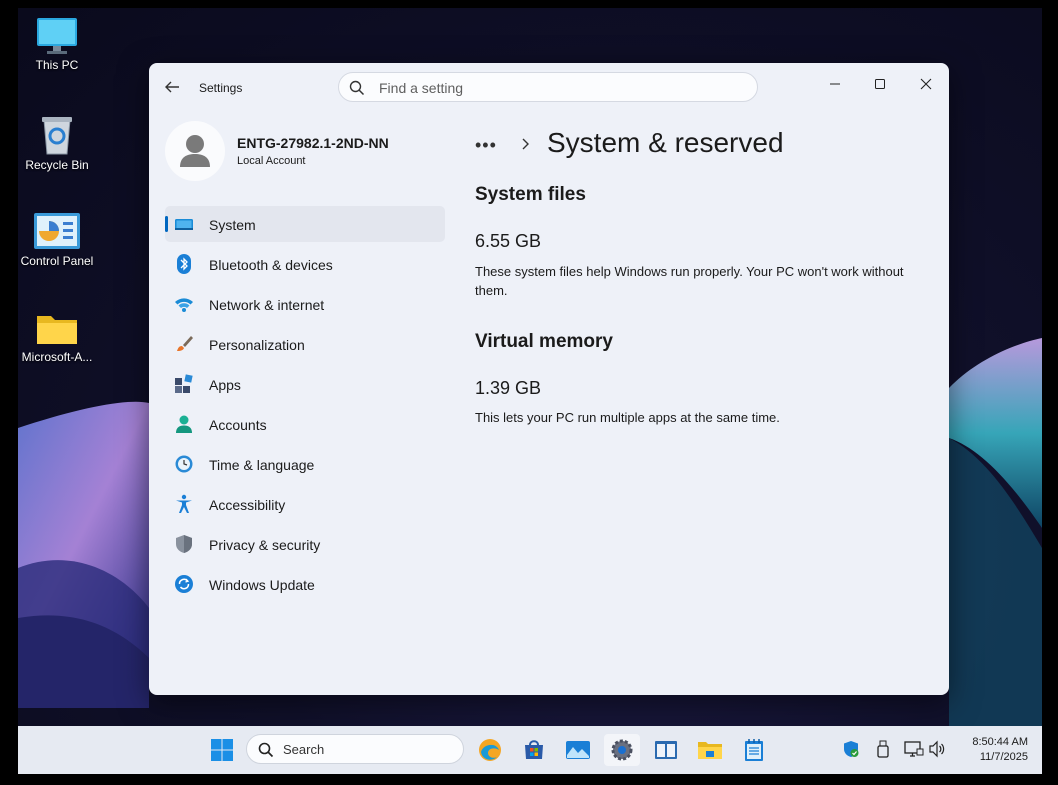 The width and height of the screenshot is (1058, 785). Describe the element at coordinates (305, 224) in the screenshot. I see `nav-item-system: System` at that location.